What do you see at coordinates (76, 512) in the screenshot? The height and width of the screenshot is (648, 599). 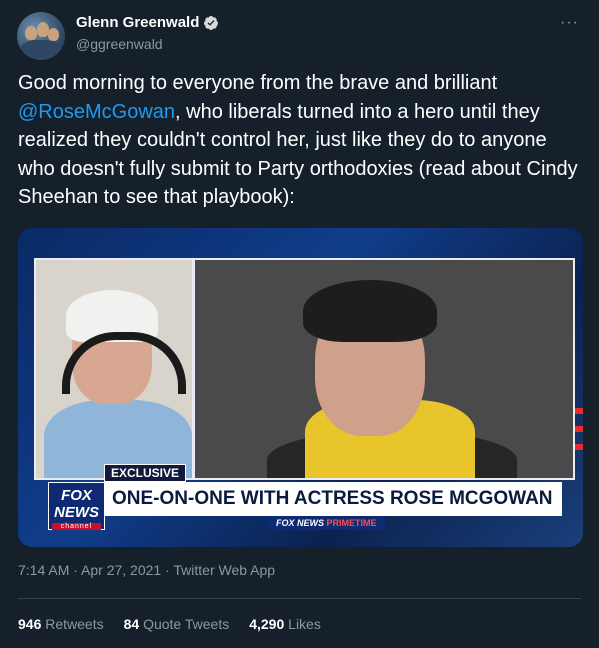 I see `network-logo-bottom: NEWS` at bounding box center [76, 512].